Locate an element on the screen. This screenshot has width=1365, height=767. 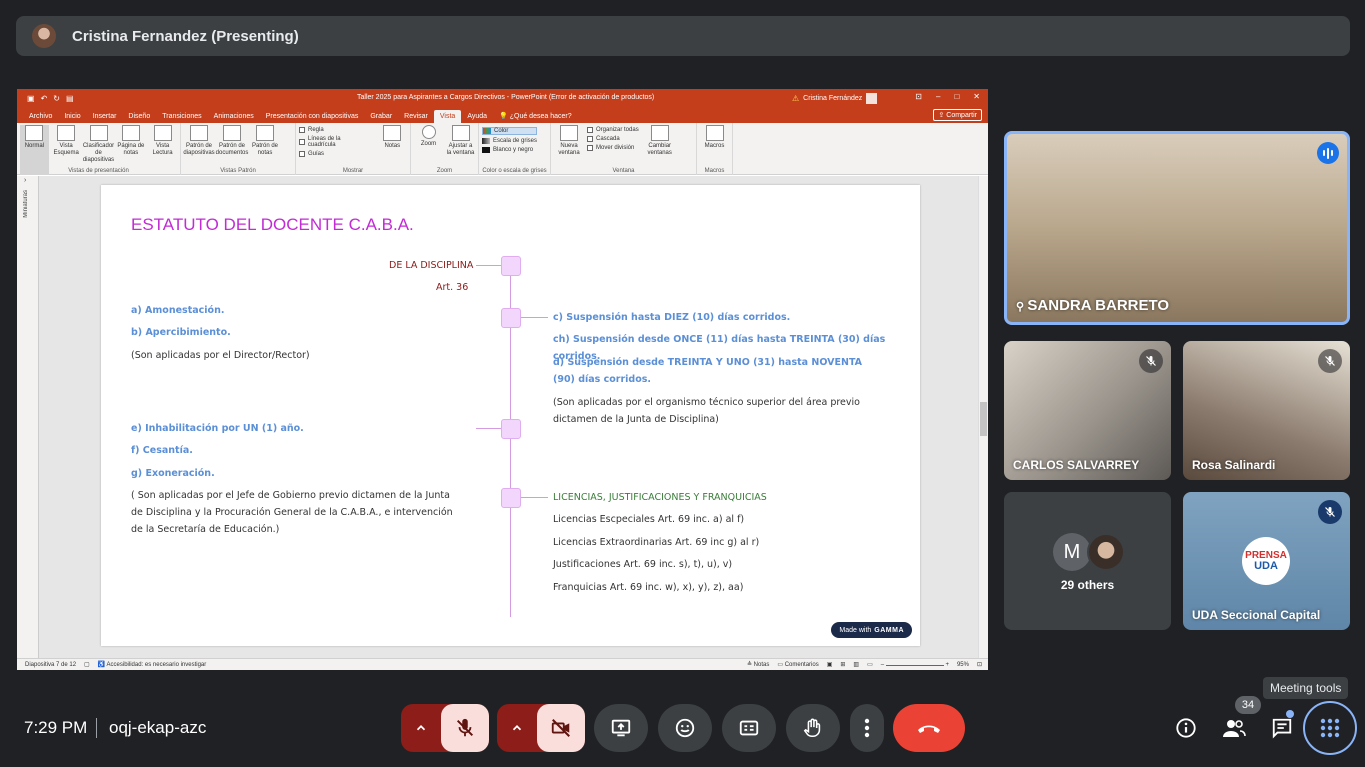
fit-slide-icon: ⊡ is located at coordinates (979, 664).